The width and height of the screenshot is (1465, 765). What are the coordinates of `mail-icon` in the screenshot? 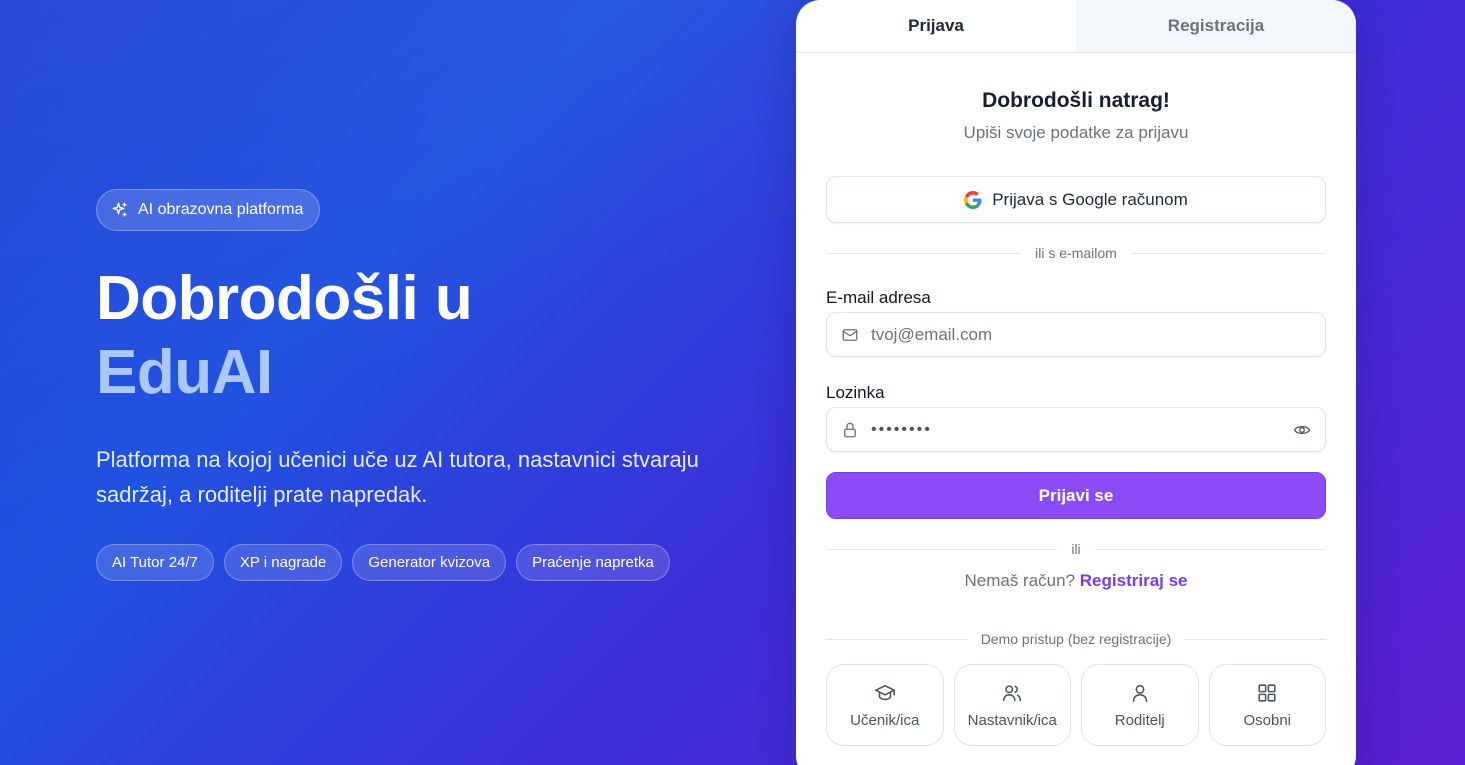 It's located at (850, 334).